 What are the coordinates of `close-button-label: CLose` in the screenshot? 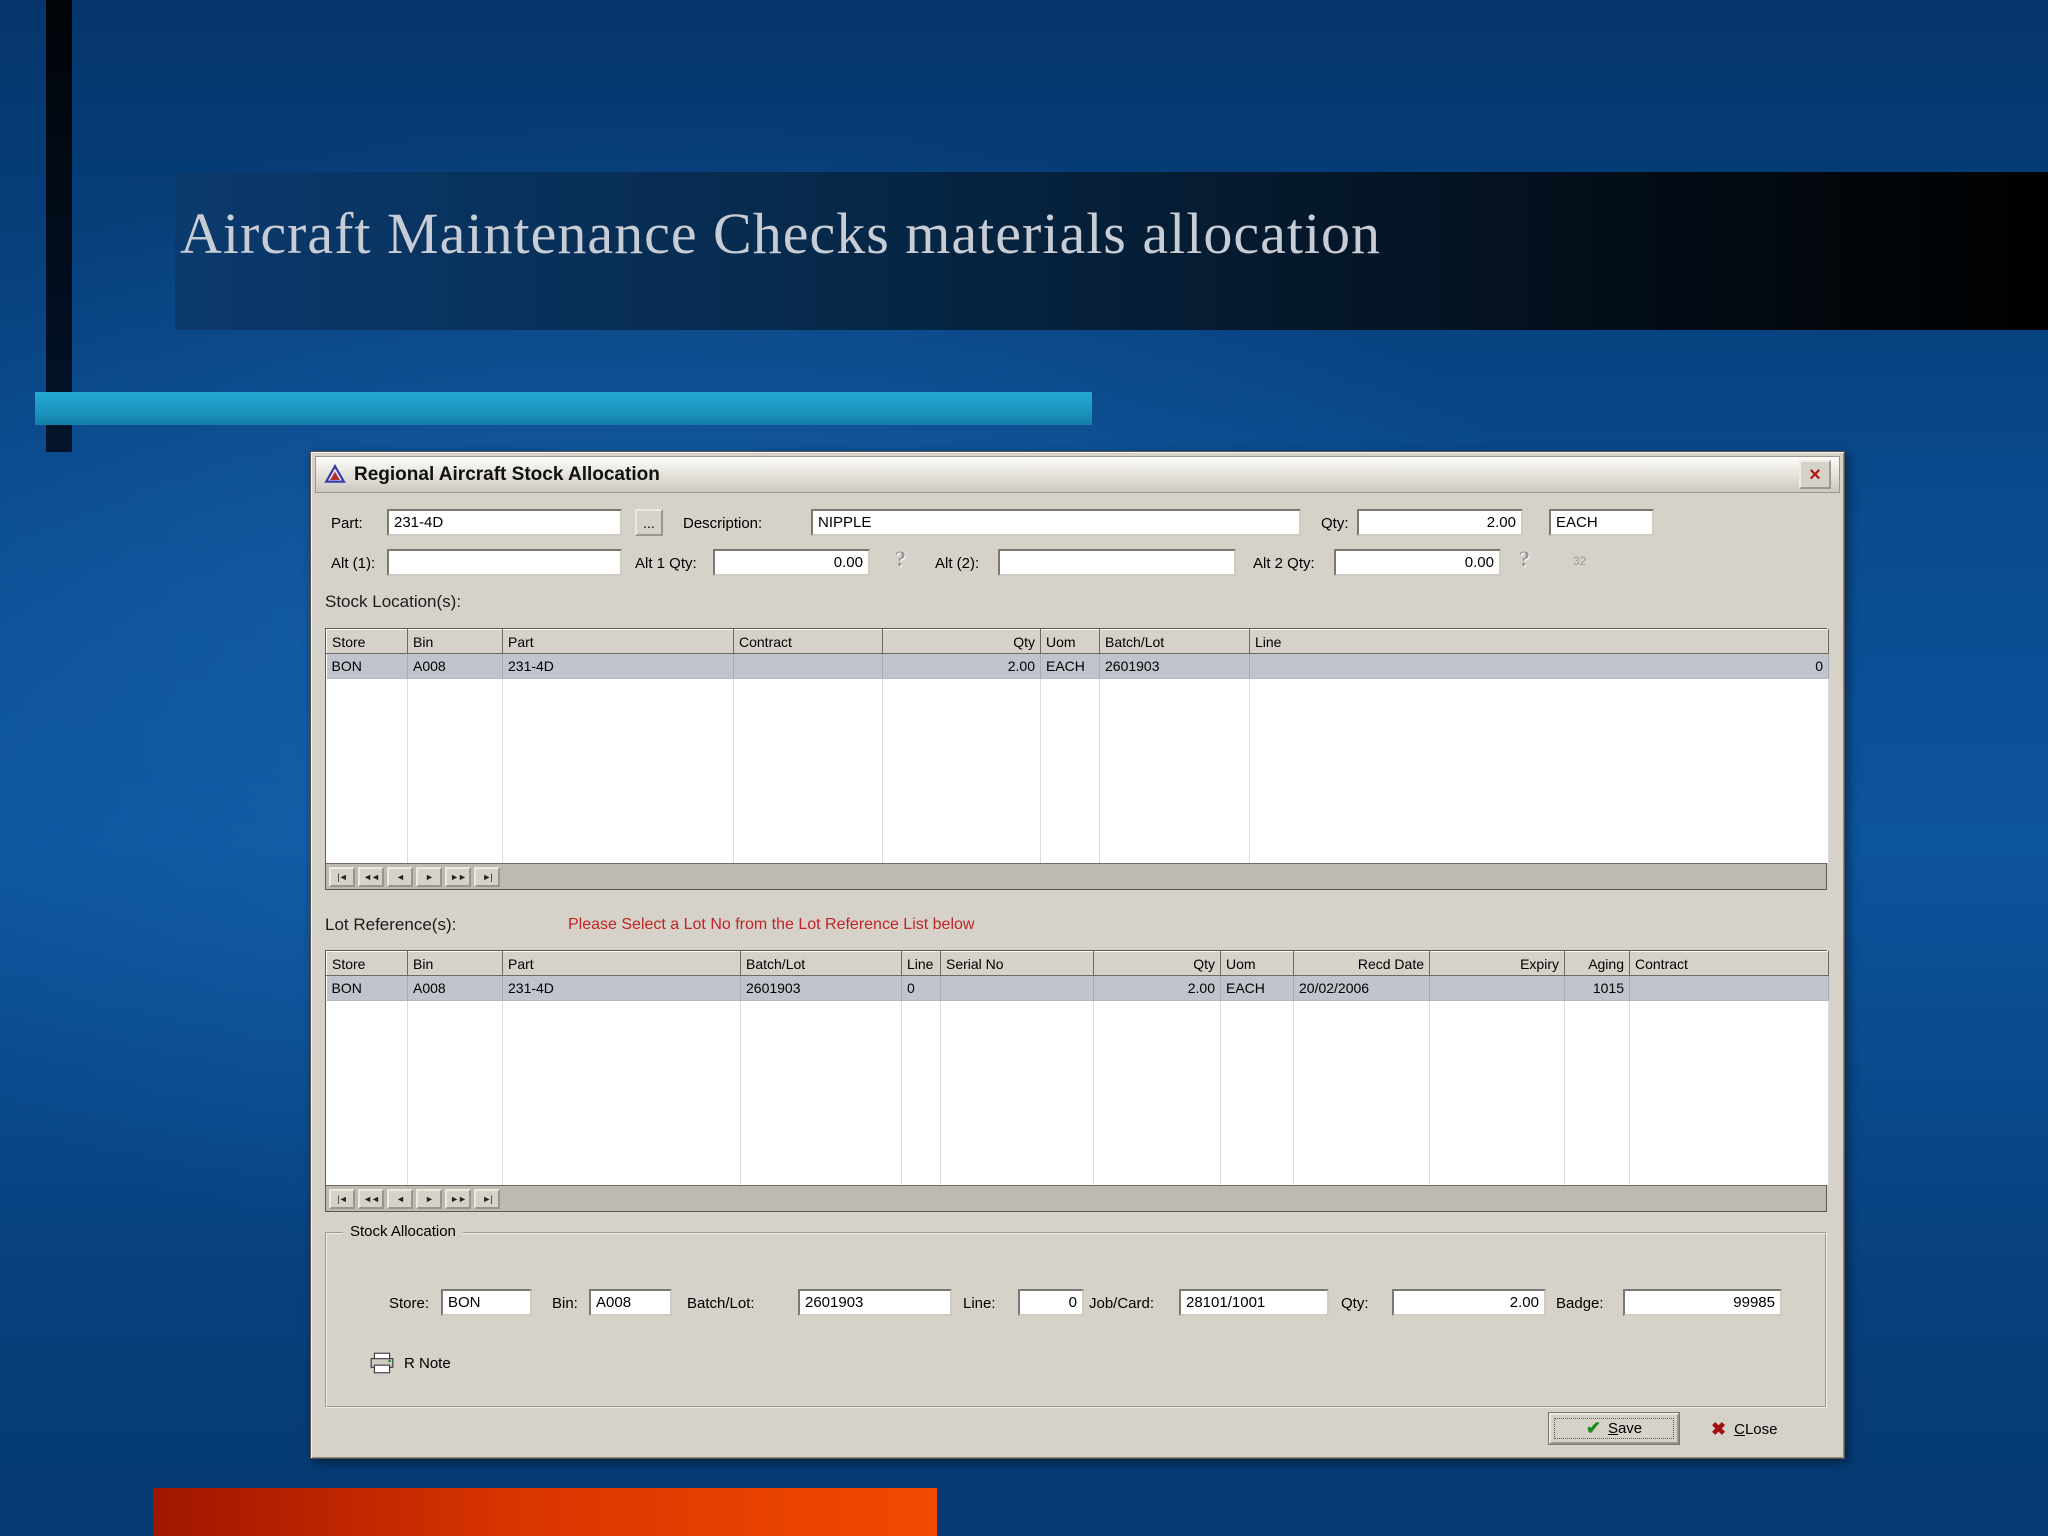 It's located at (1756, 1429).